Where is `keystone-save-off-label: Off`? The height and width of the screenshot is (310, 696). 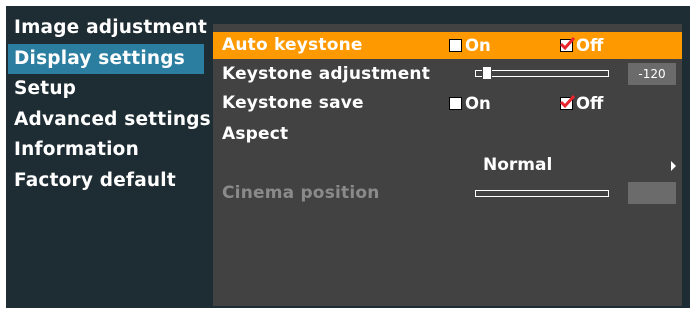
keystone-save-off-label: Off is located at coordinates (590, 103).